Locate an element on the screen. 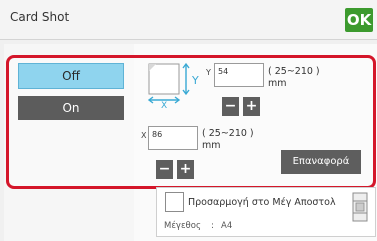 Image resolution: width=377 pixels, height=241 pixels. x-value-input: 86 is located at coordinates (173, 138).